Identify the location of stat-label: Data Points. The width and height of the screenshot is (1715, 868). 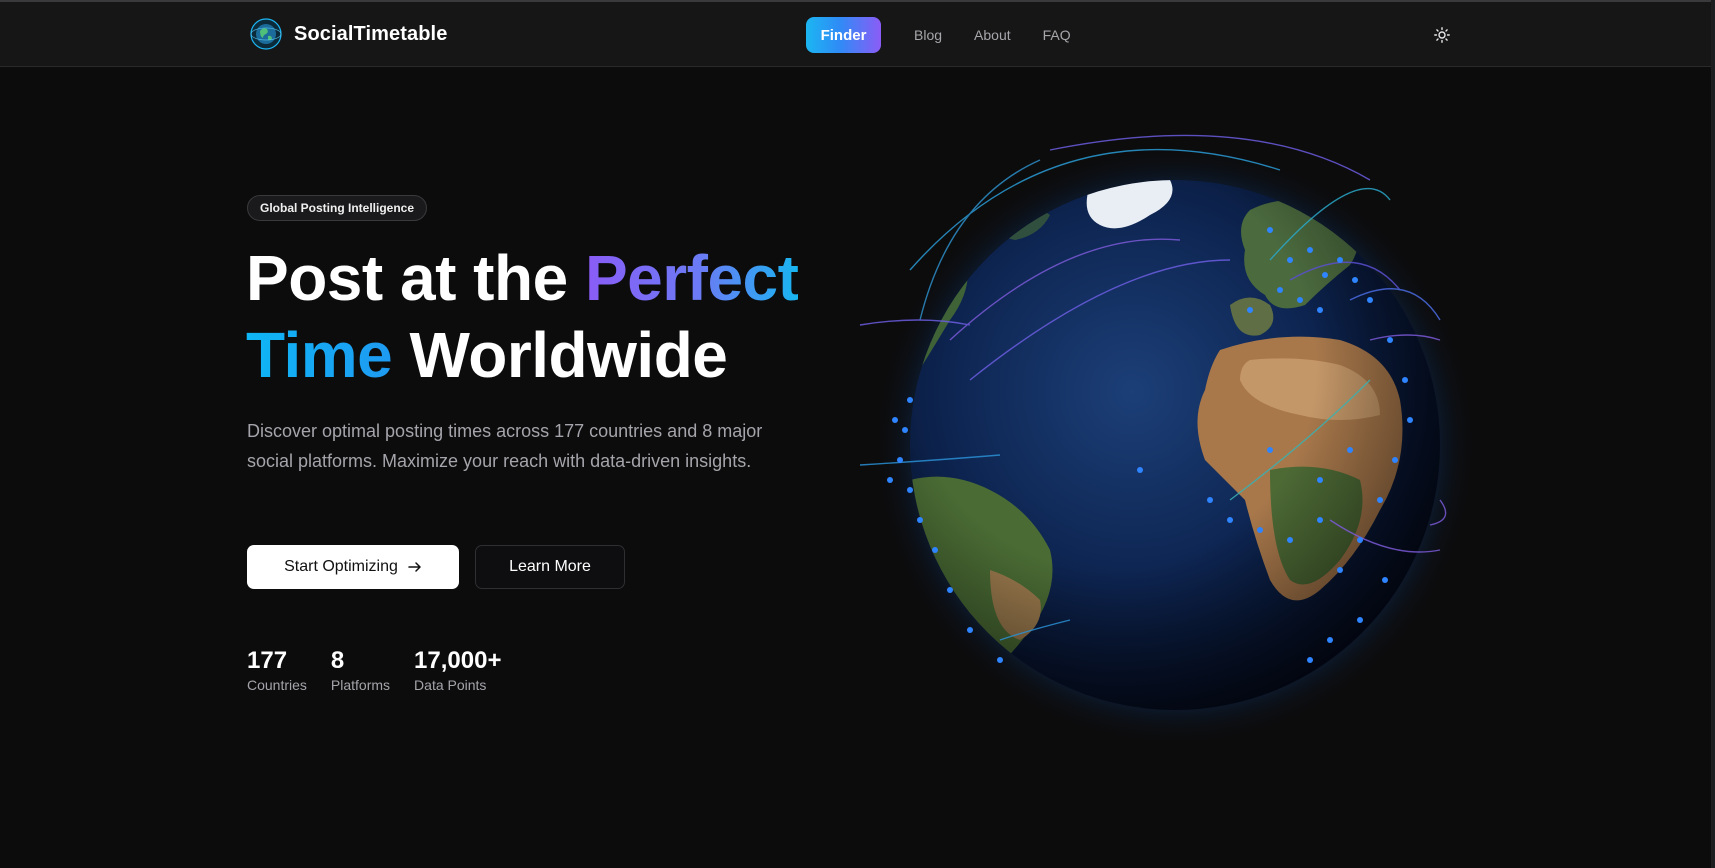
(450, 685).